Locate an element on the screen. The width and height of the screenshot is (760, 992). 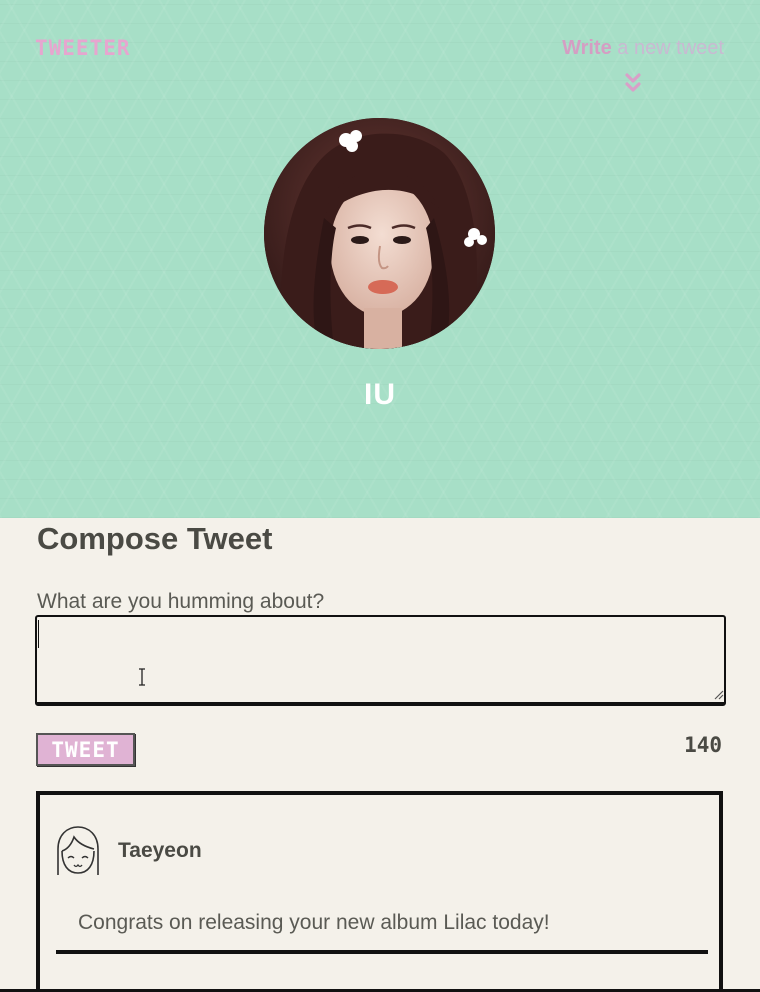
profile-avatar is located at coordinates (379, 233).